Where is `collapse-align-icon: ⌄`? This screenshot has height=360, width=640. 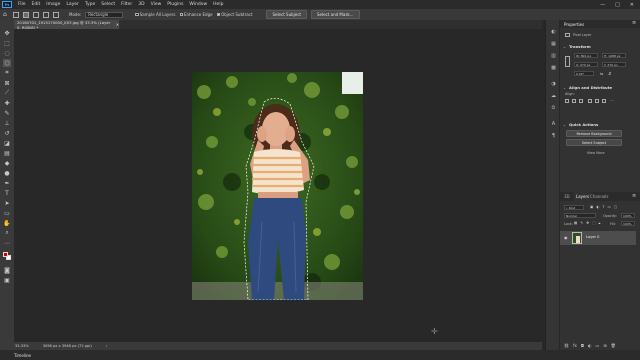 collapse-align-icon: ⌄ is located at coordinates (564, 88).